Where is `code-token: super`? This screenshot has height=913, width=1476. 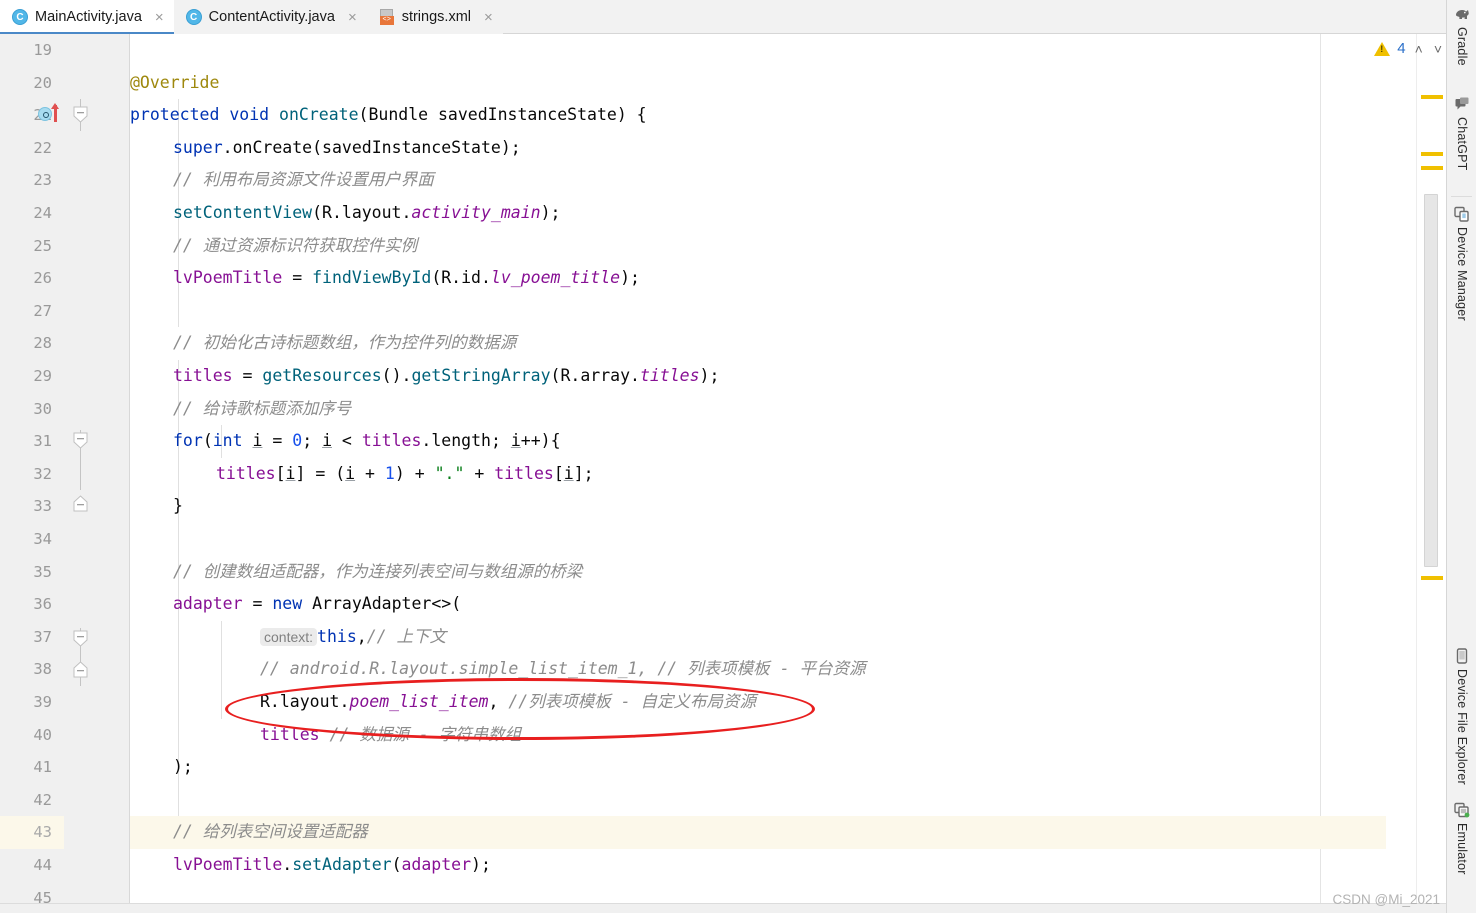 code-token: super is located at coordinates (198, 147).